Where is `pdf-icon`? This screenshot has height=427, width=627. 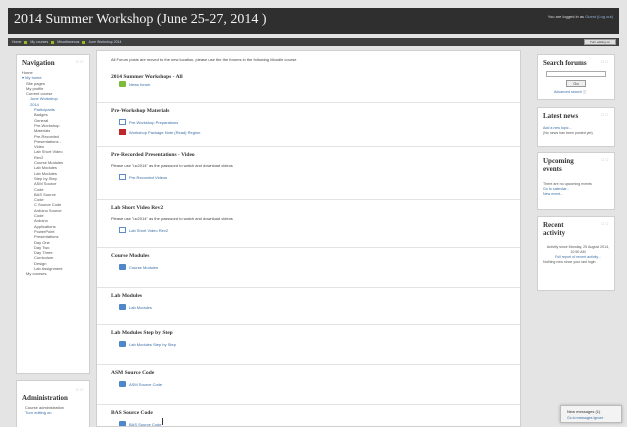 pdf-icon is located at coordinates (122, 132).